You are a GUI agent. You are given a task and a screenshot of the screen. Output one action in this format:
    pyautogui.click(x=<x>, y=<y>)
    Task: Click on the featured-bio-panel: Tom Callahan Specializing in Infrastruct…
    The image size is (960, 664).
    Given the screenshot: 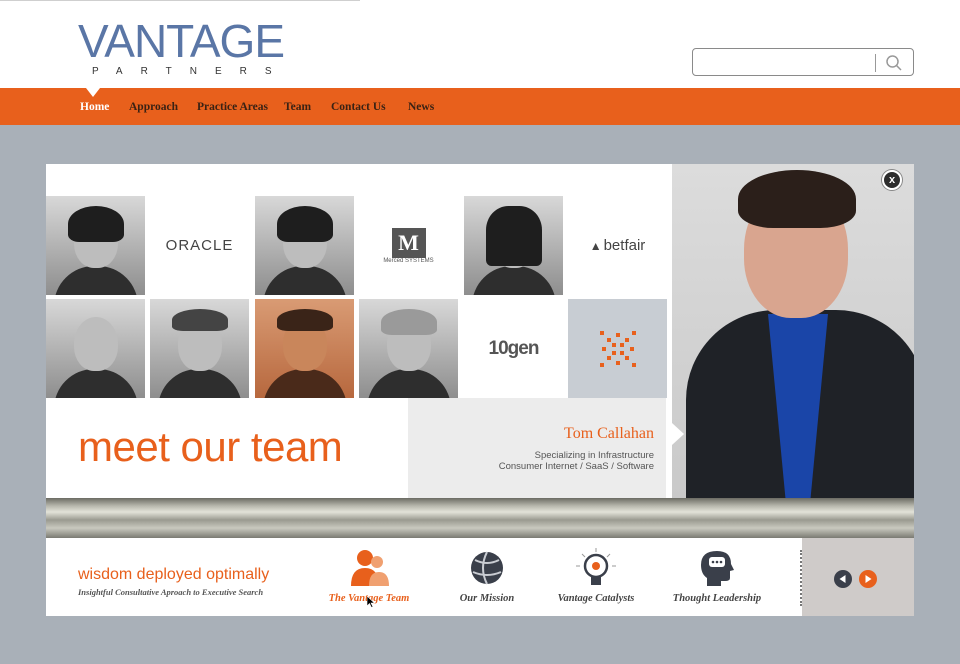 What is the action you would take?
    pyautogui.click(x=537, y=448)
    